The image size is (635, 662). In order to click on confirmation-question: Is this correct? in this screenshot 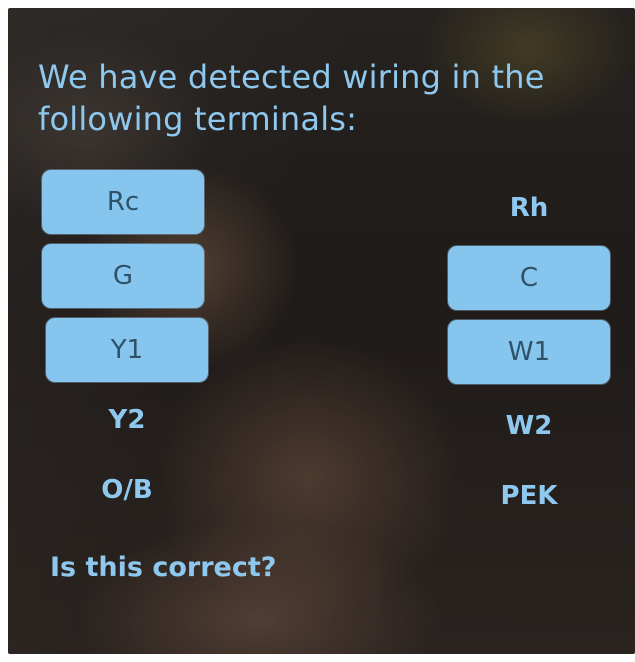, I will do `click(163, 567)`.